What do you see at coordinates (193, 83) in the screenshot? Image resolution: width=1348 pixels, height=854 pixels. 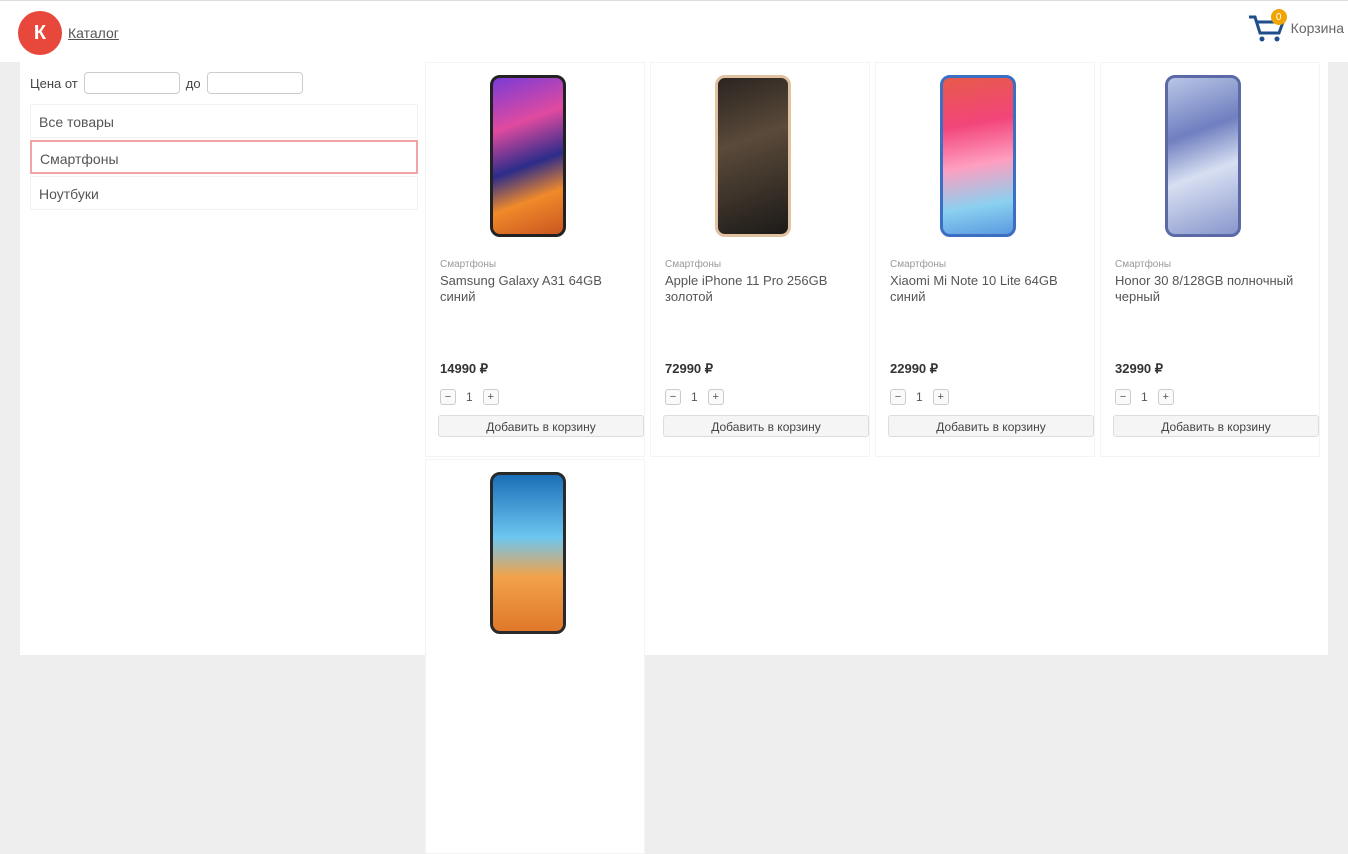 I see `price-to-label: до` at bounding box center [193, 83].